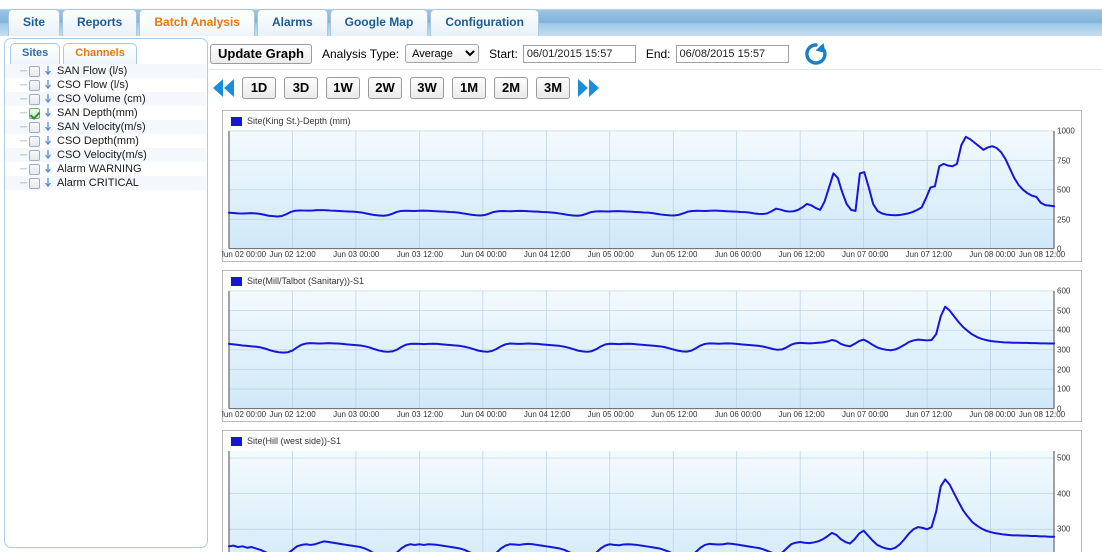  I want to click on range-button-2m: 2M, so click(511, 88).